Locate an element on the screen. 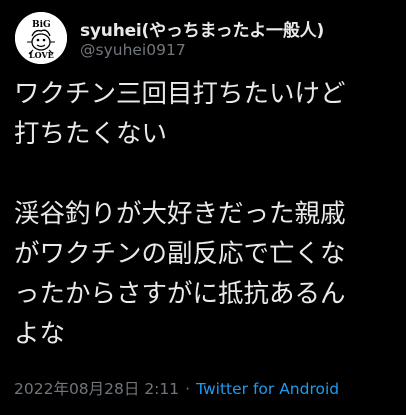  avatar-illustration: BiG LOVE is located at coordinates (41, 38).